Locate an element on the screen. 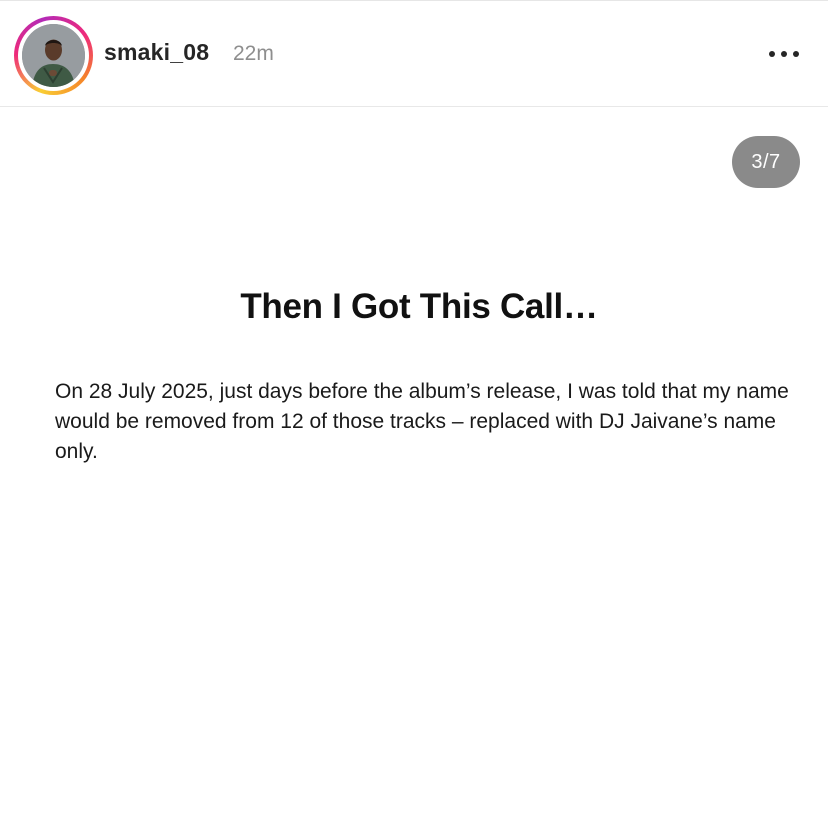 The height and width of the screenshot is (827, 828). avatar-story-ring is located at coordinates (53, 55).